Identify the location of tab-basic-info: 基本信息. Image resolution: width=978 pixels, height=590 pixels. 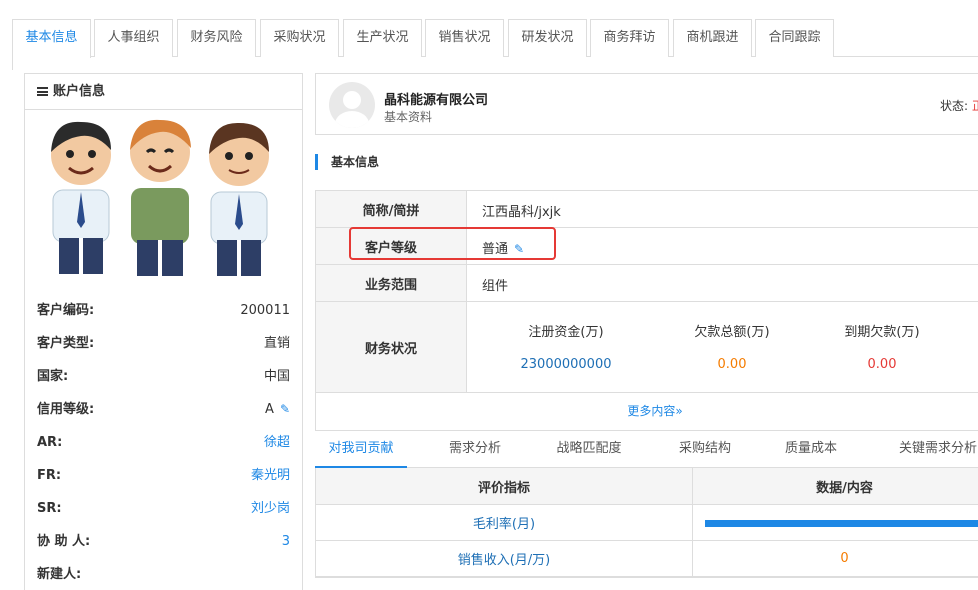
(51, 38).